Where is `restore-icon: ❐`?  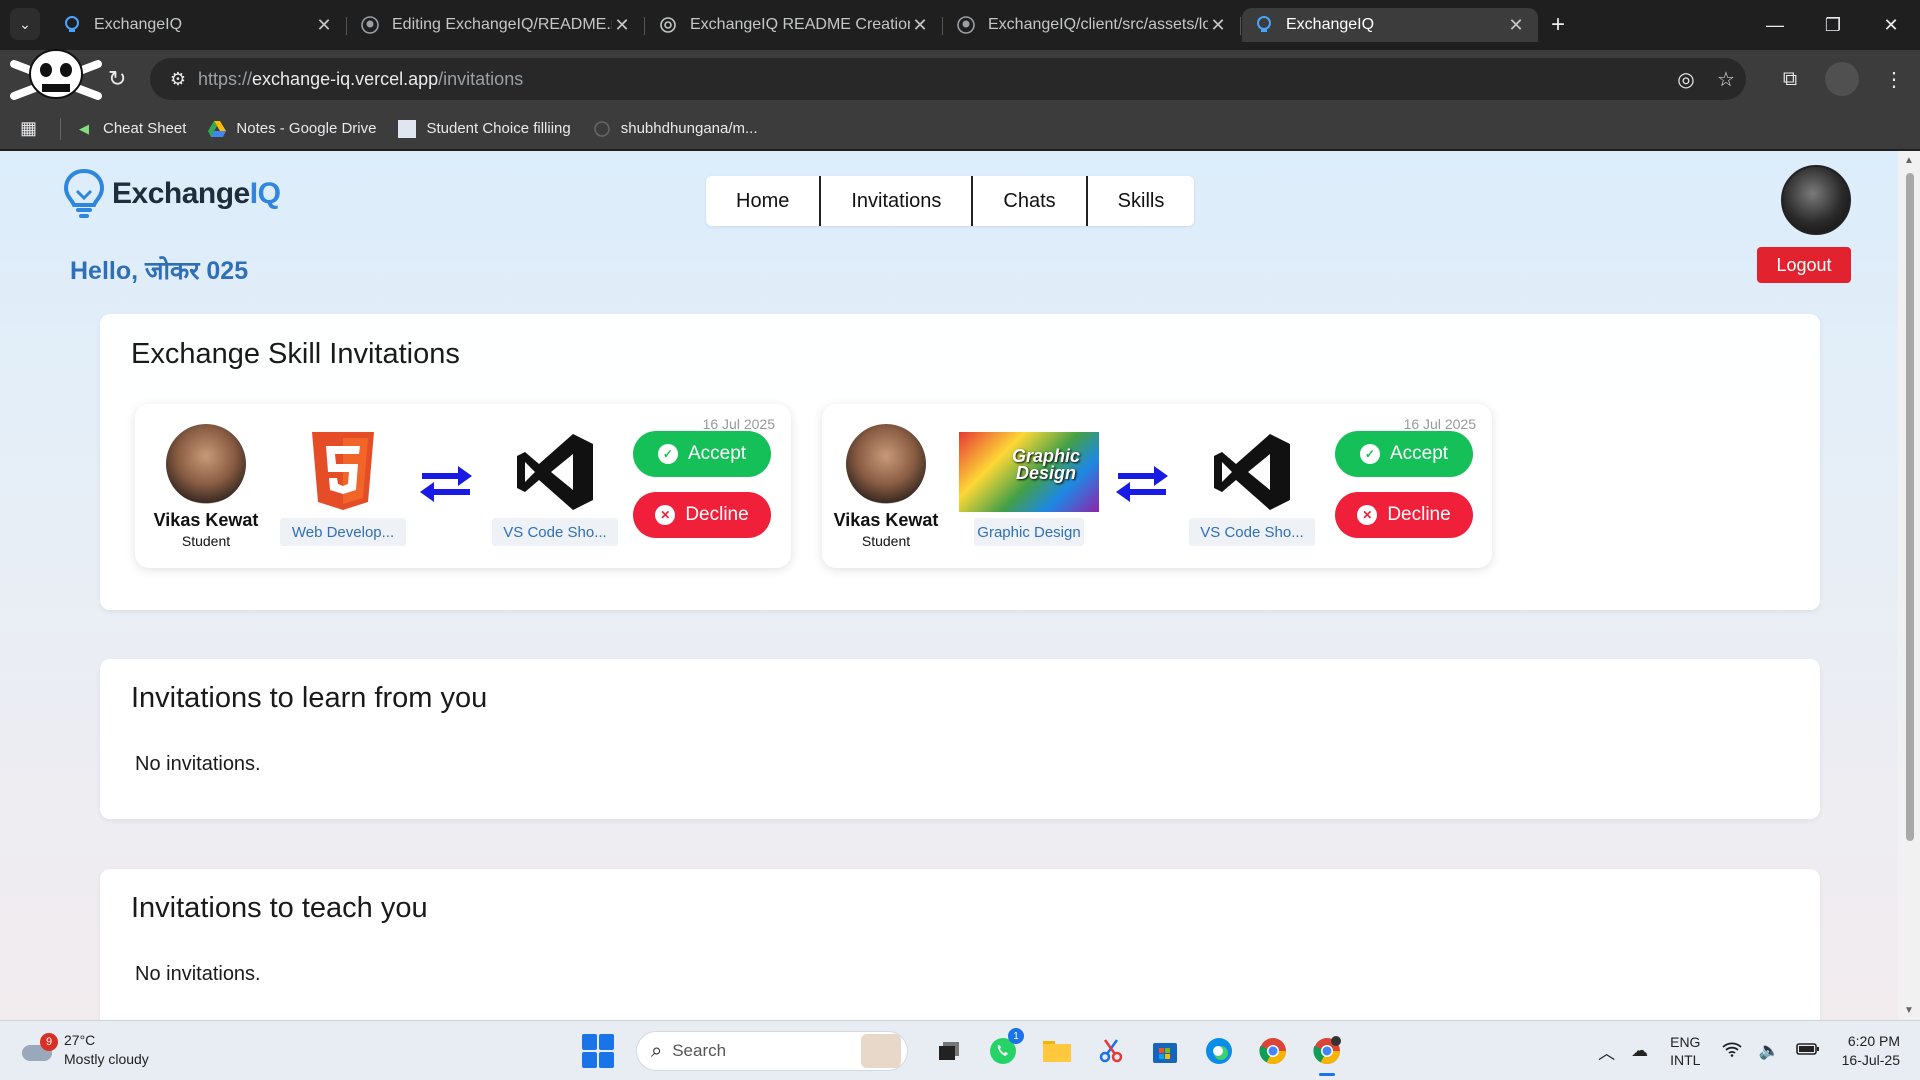 restore-icon: ❐ is located at coordinates (1833, 25).